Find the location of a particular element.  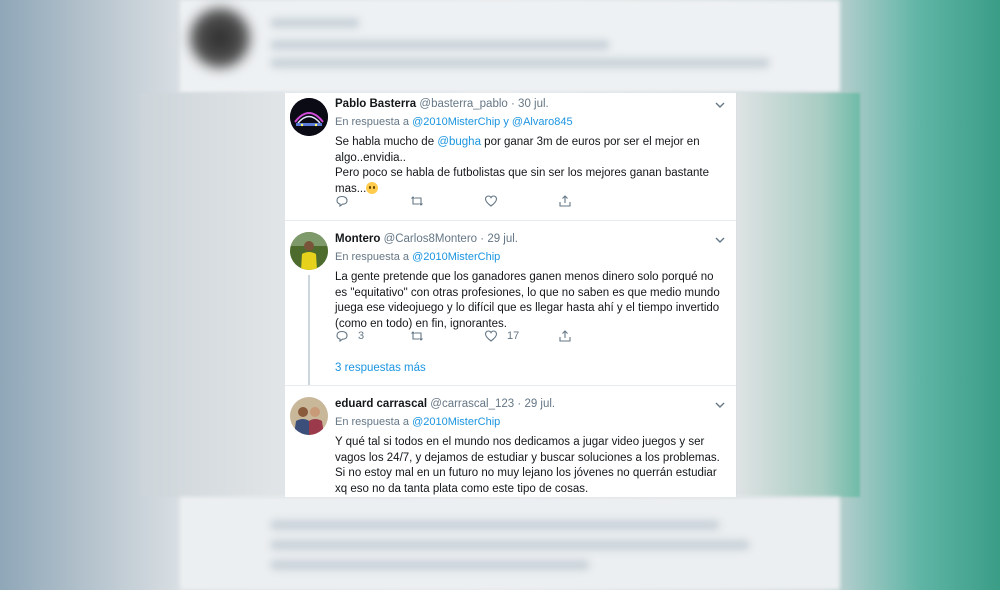

tweet-actions: 3 17 is located at coordinates (465, 337).